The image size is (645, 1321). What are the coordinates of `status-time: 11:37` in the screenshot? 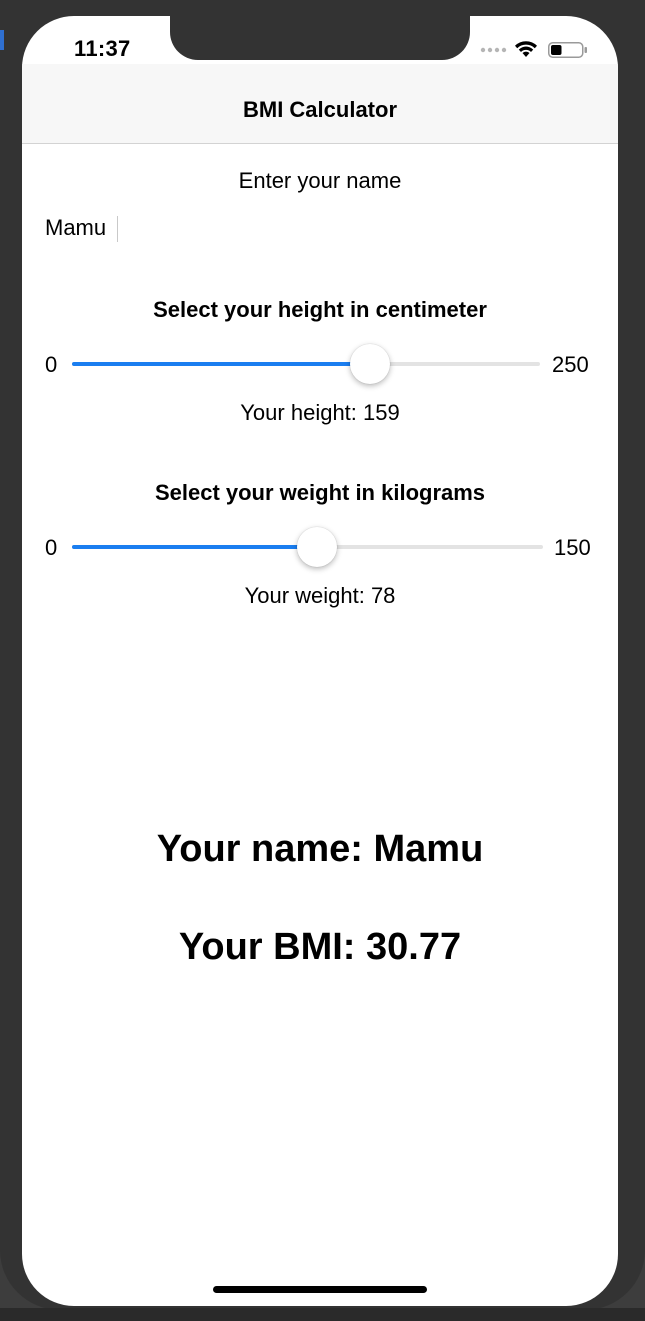 It's located at (102, 48).